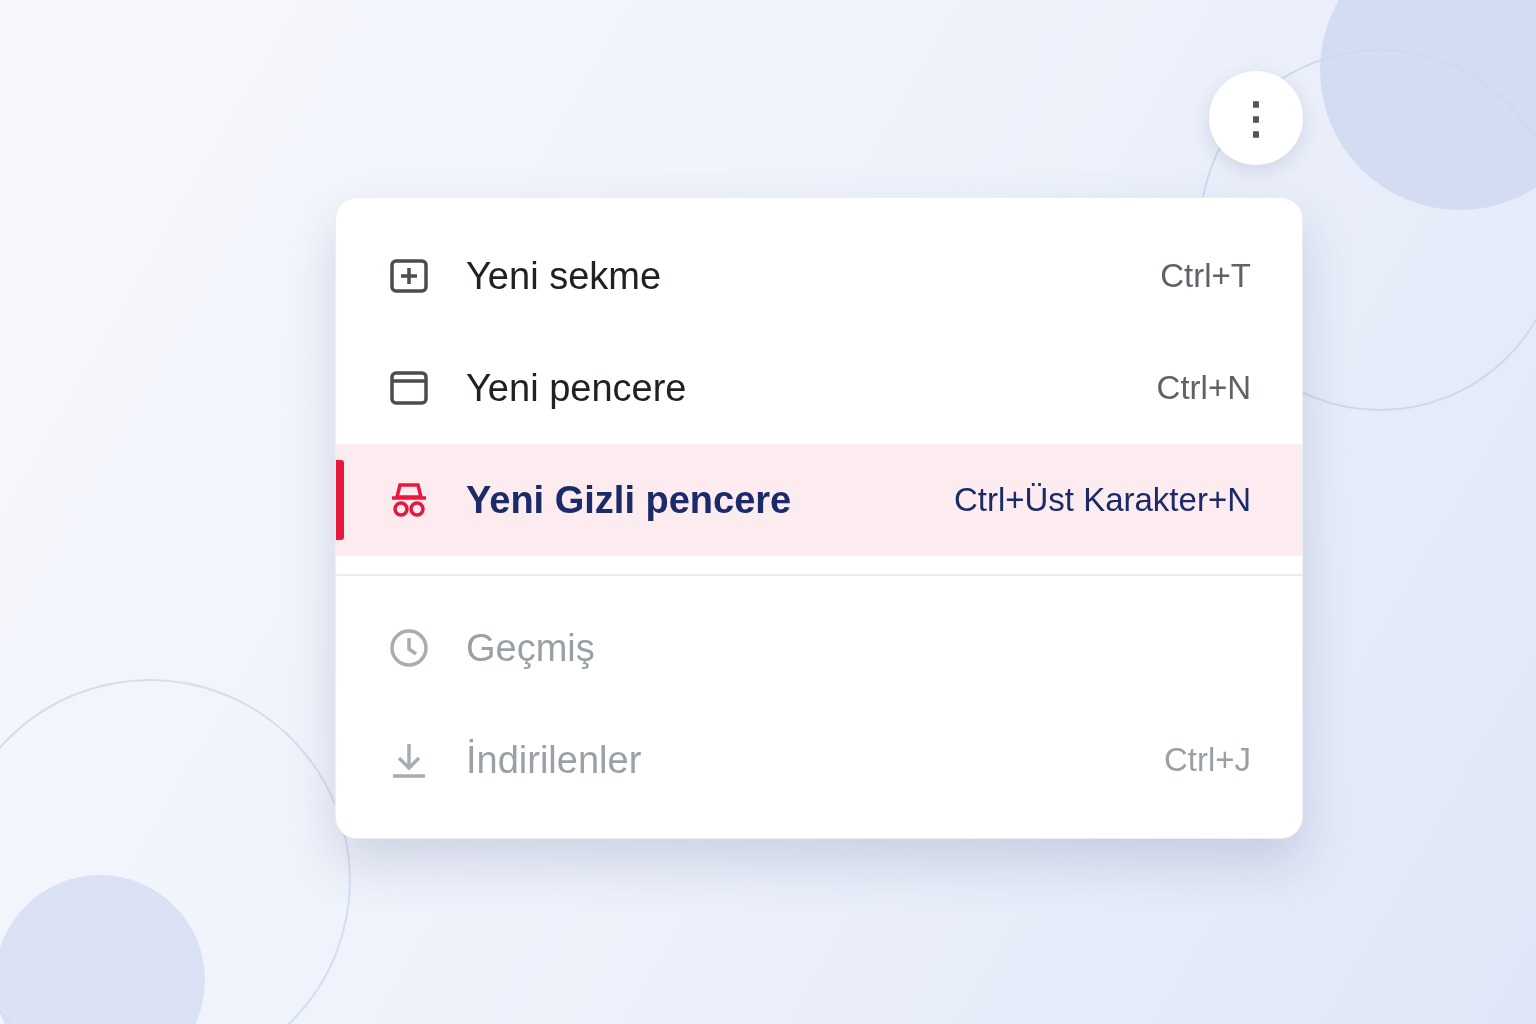 The image size is (1536, 1024). What do you see at coordinates (577, 388) in the screenshot?
I see `menu-label: Yeni pencere` at bounding box center [577, 388].